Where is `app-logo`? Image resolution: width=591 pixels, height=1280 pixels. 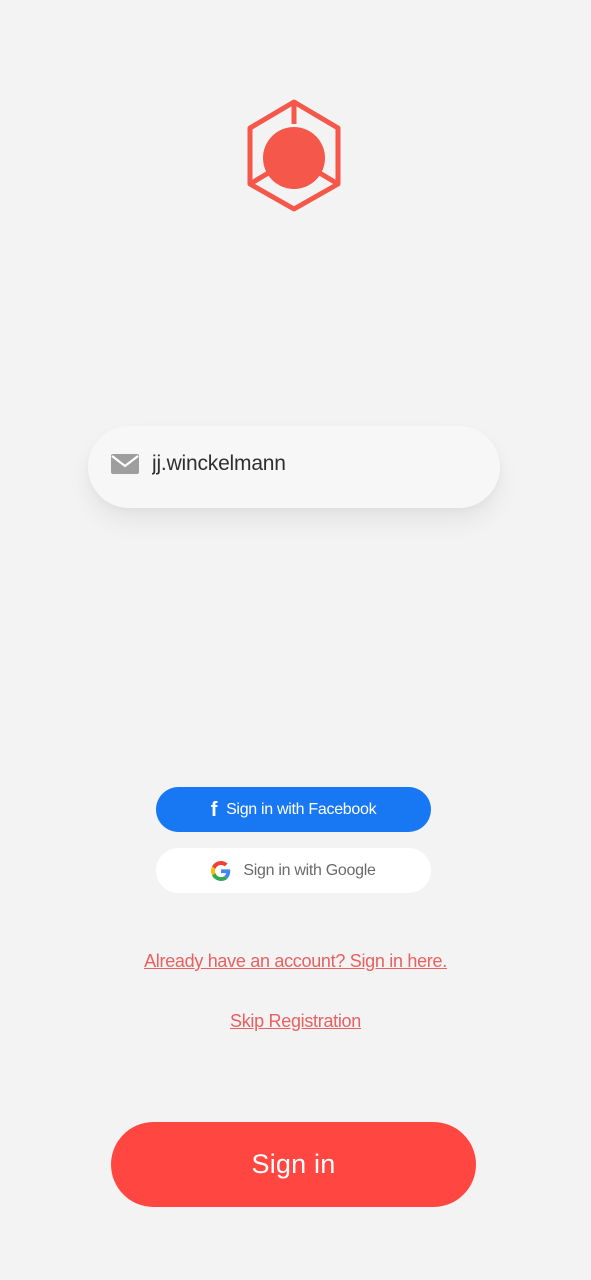
app-logo is located at coordinates (294, 155).